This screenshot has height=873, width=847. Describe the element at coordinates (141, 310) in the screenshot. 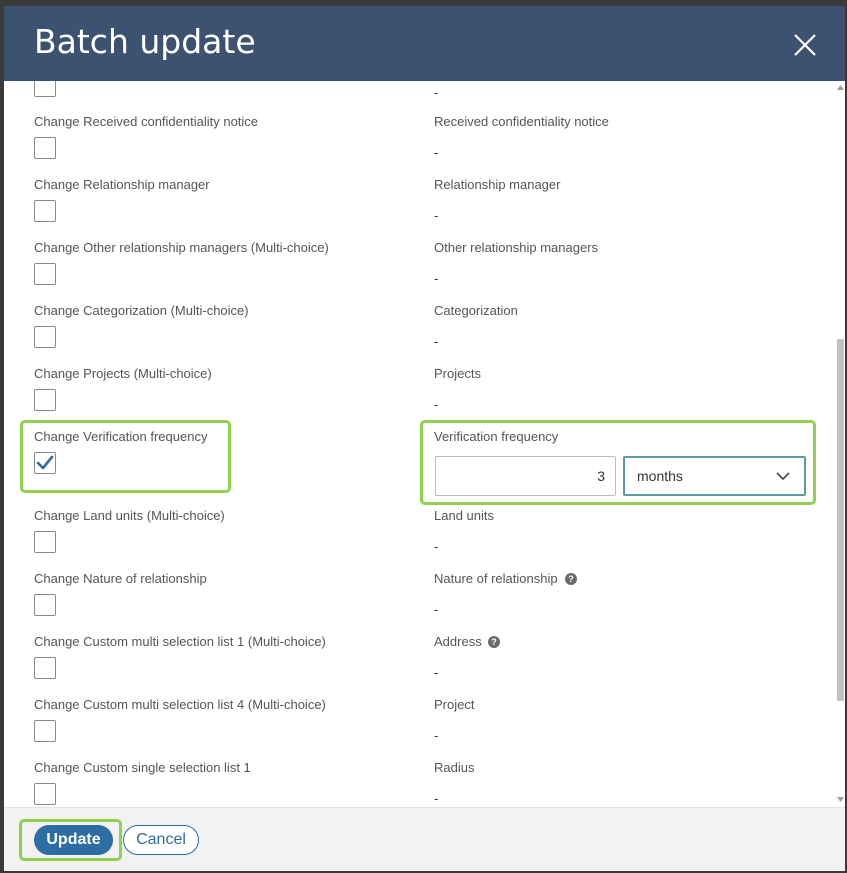

I see `change-categorization-label: Change Categorization (Multi-choice)` at that location.